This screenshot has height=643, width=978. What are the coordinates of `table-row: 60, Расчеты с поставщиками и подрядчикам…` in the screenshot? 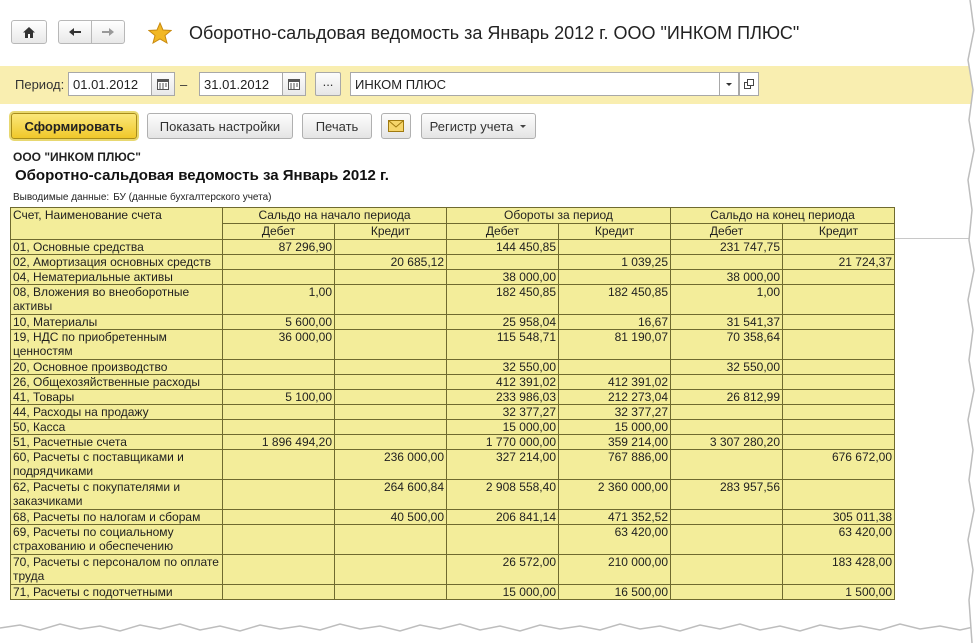 It's located at (452, 464).